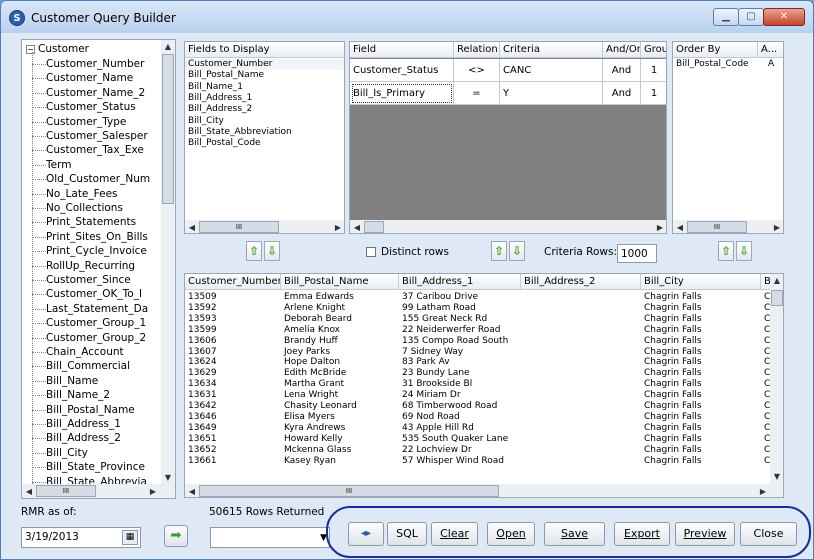 This screenshot has height=560, width=814. What do you see at coordinates (83, 438) in the screenshot?
I see `tree-item: Bill_Address_2` at bounding box center [83, 438].